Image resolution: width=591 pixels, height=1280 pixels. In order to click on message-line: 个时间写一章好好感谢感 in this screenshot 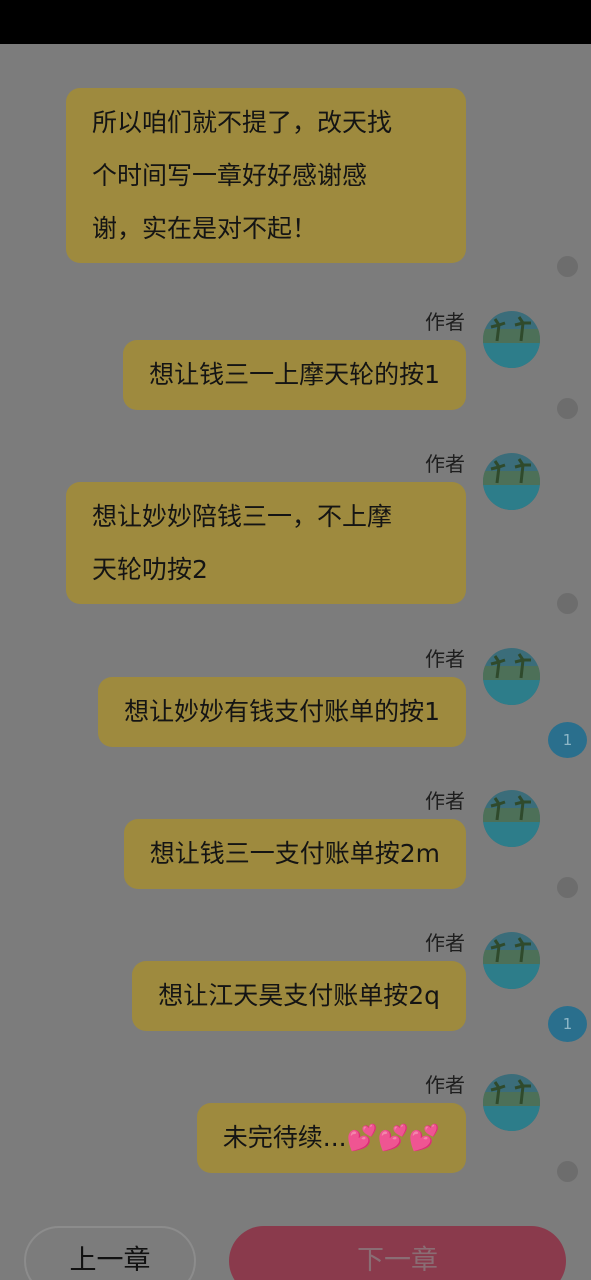, I will do `click(230, 175)`.